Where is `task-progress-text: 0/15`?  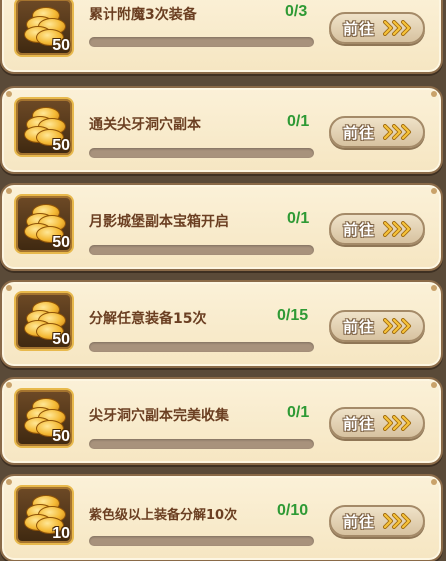
task-progress-text: 0/15 is located at coordinates (293, 315).